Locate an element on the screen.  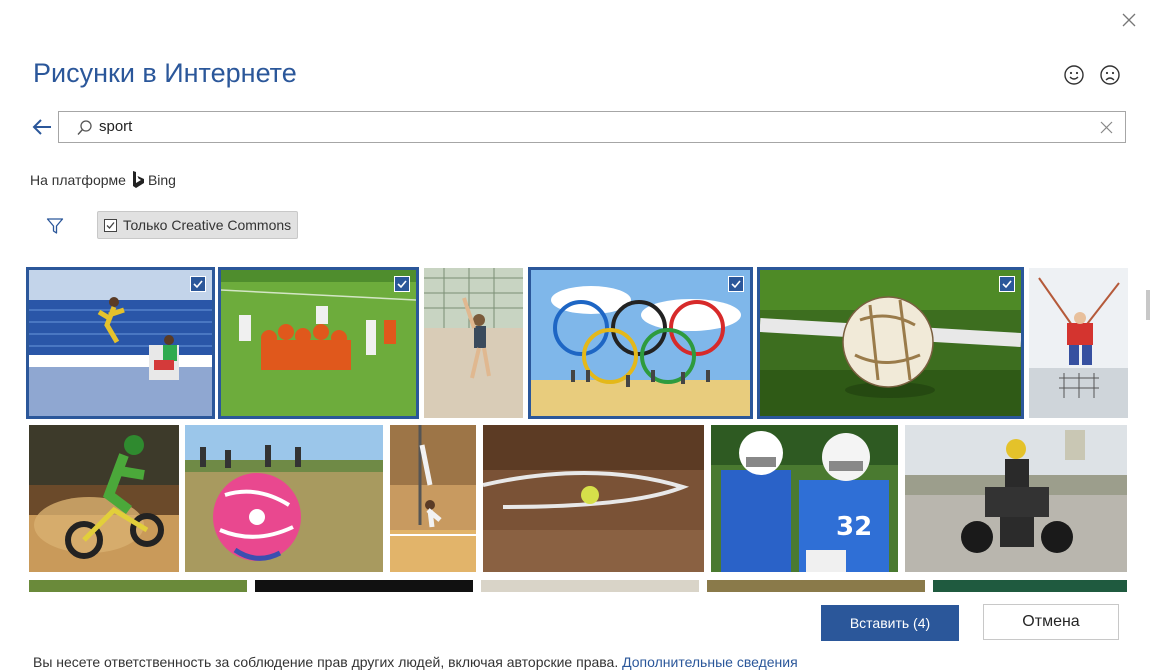
checkbox-checked-icon is located at coordinates (110, 225).